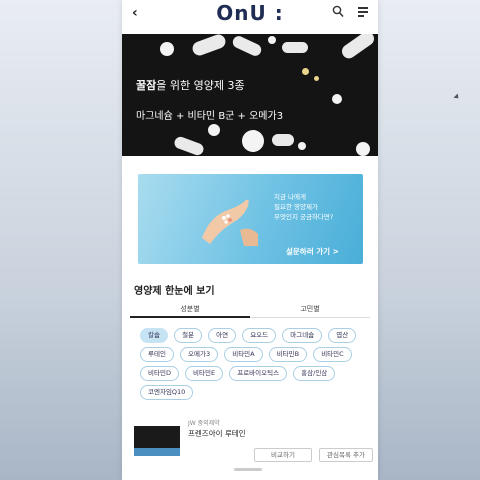 This screenshot has height=480, width=480. What do you see at coordinates (157, 354) in the screenshot?
I see `chip-lutein: 루테인` at bounding box center [157, 354].